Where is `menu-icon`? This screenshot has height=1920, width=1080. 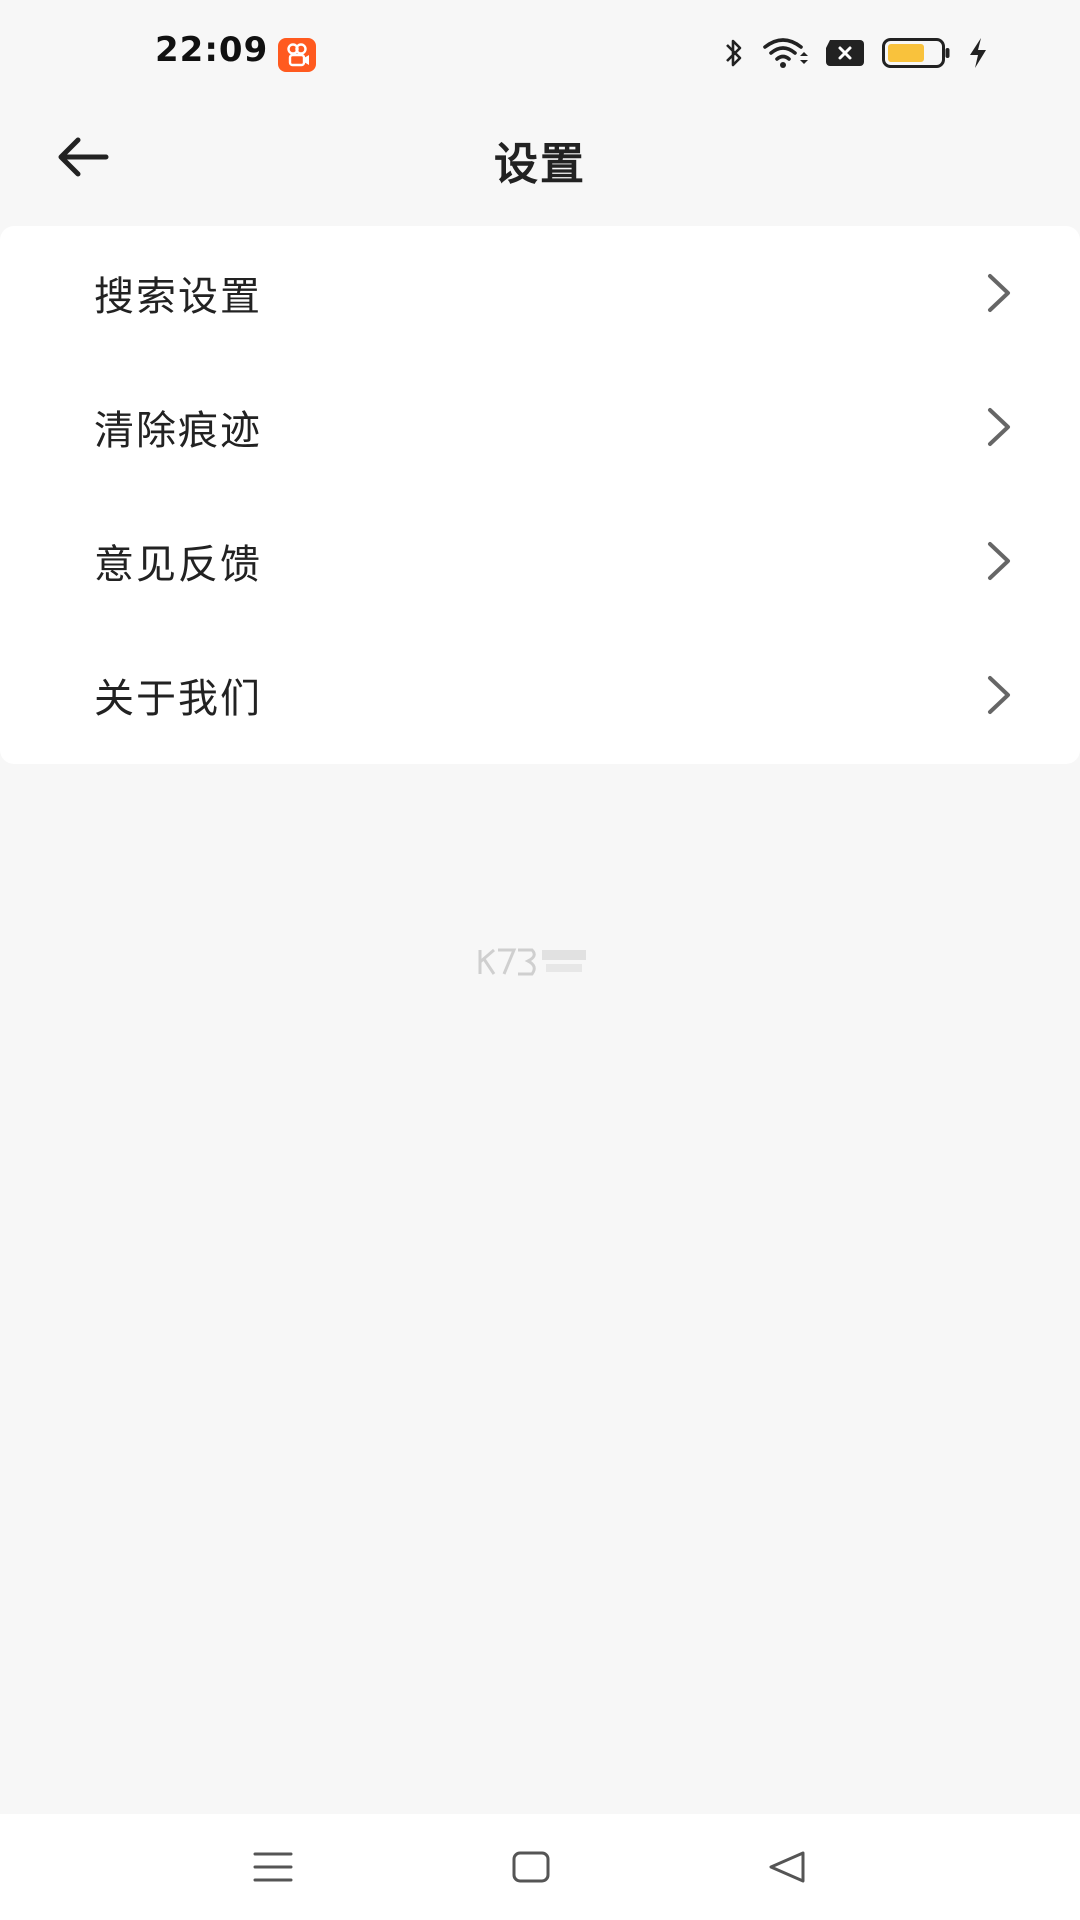
menu-icon is located at coordinates (273, 1869).